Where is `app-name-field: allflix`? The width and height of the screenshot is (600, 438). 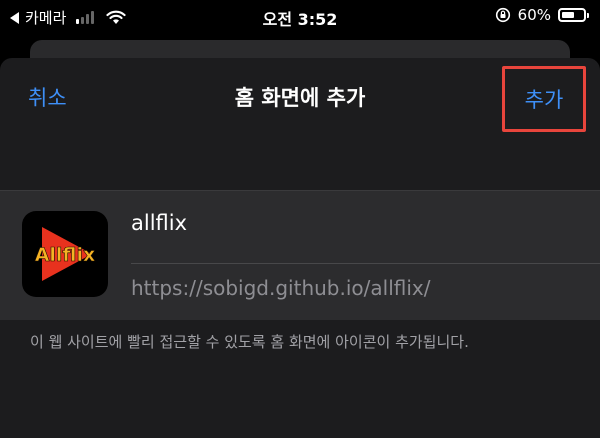
app-name-field: allflix is located at coordinates (159, 223).